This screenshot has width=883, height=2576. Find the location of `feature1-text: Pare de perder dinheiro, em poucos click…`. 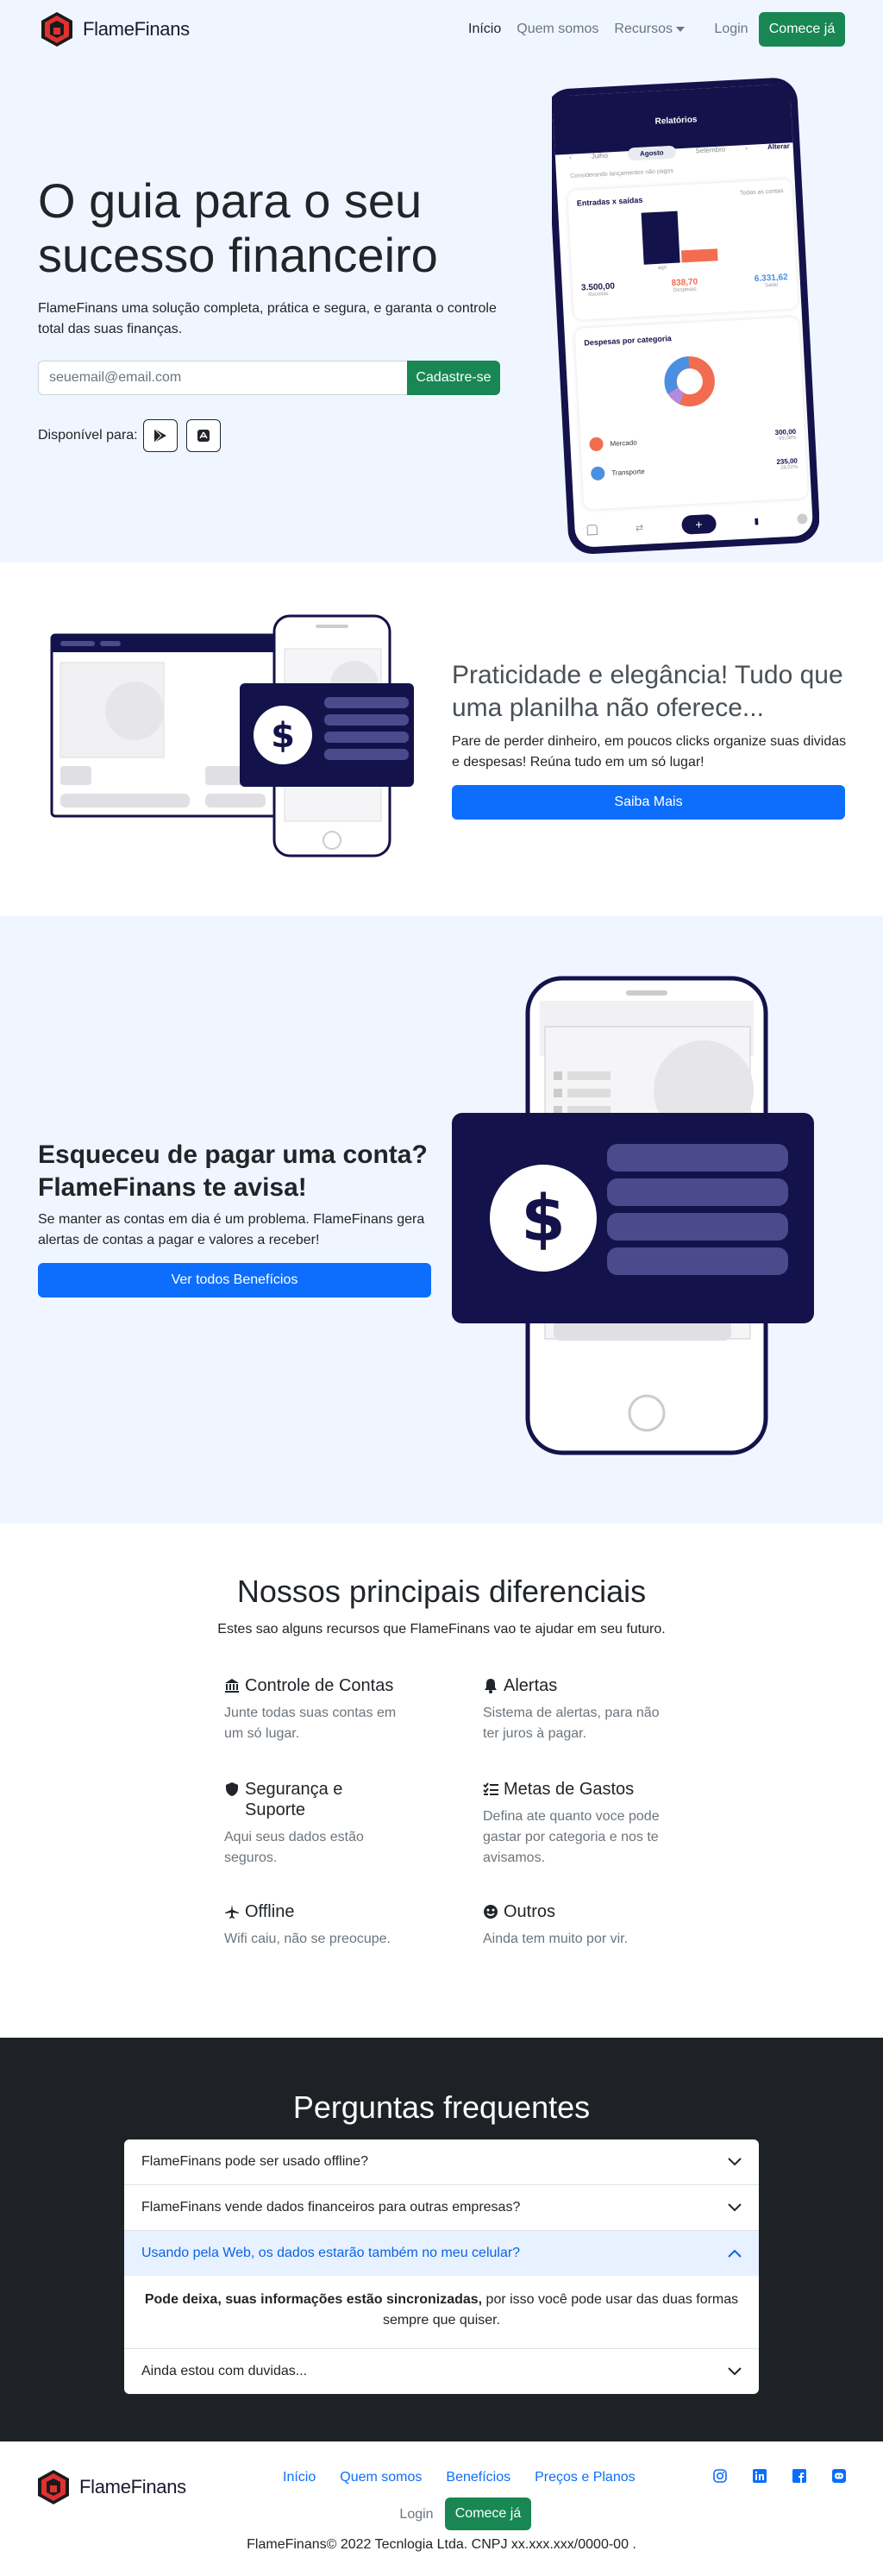

feature1-text: Pare de perder dinheiro, em poucos click… is located at coordinates (650, 752).